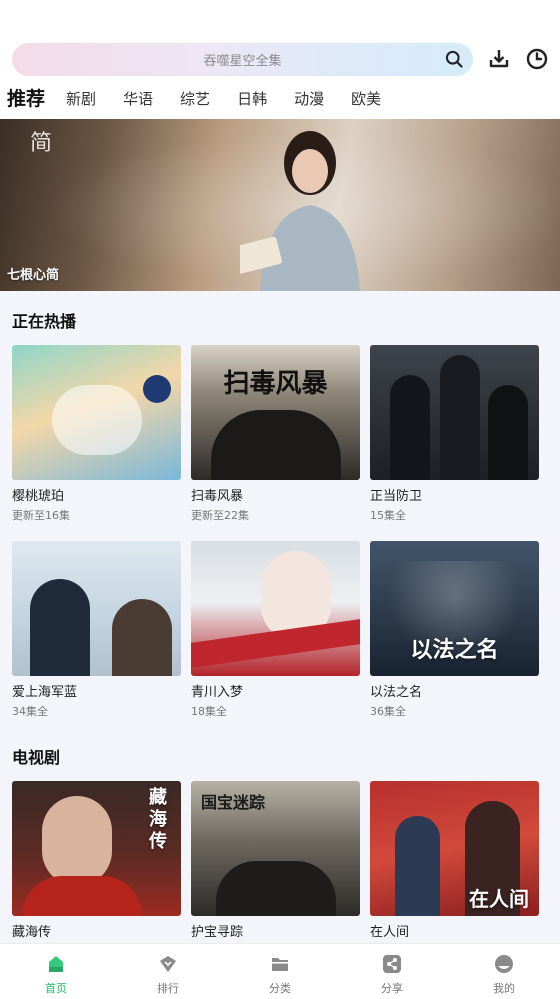 The width and height of the screenshot is (560, 999). I want to click on category-folder-icon, so click(280, 964).